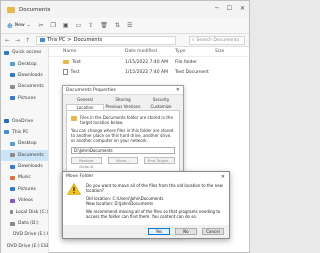 The width and height of the screenshot is (320, 253). Describe the element at coordinates (79, 25) in the screenshot. I see `rename-icon: ▭` at that location.